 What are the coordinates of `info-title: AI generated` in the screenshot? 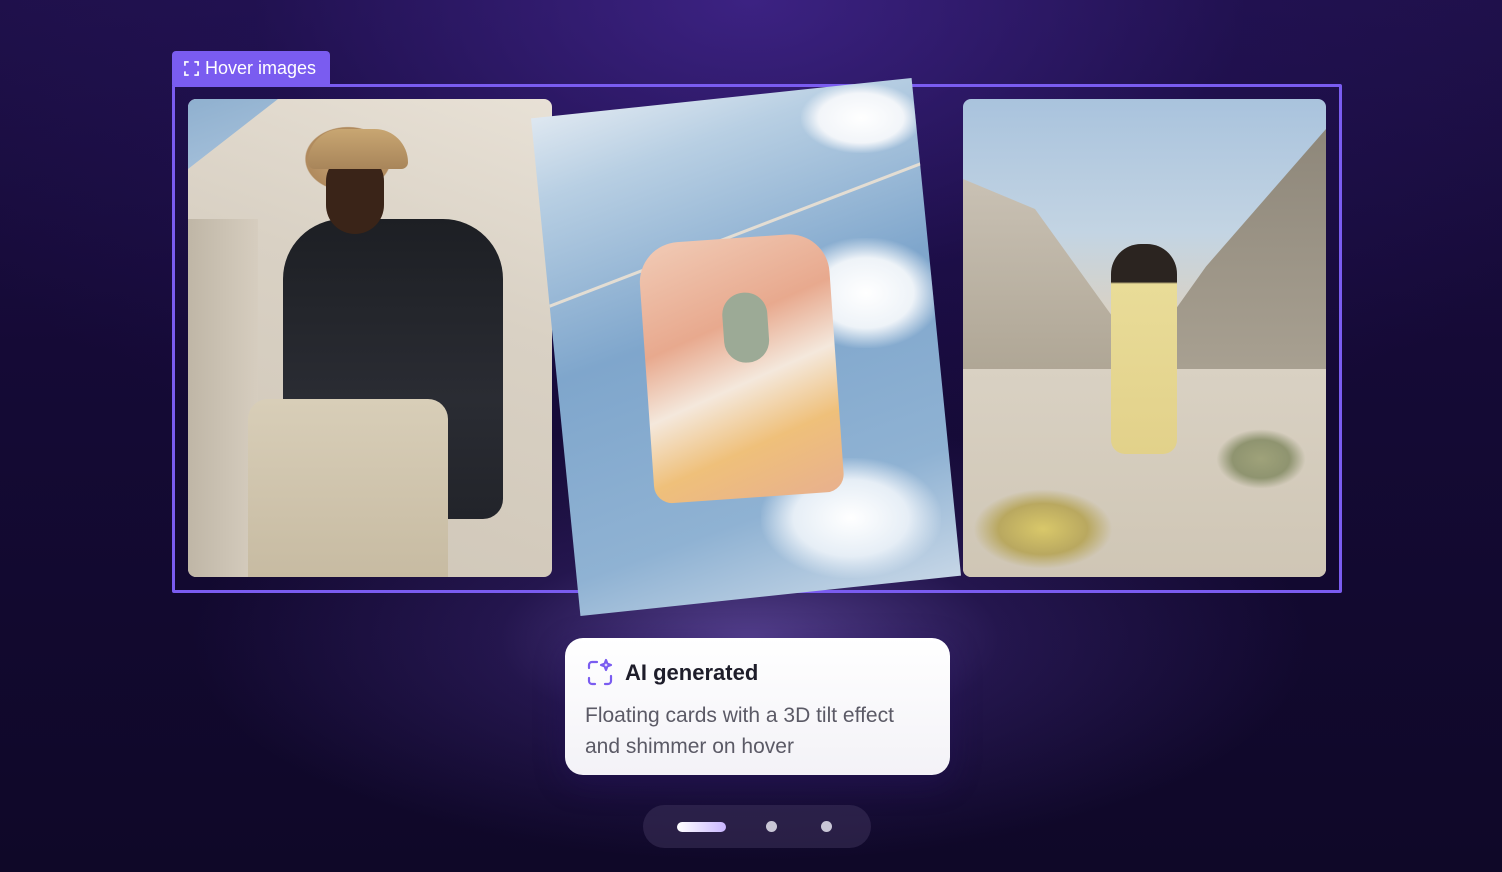 It's located at (692, 672).